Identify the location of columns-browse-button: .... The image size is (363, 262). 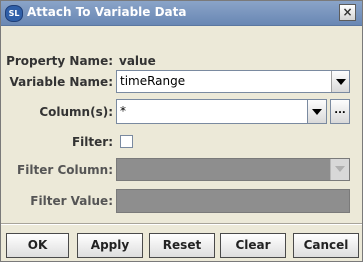
(340, 111).